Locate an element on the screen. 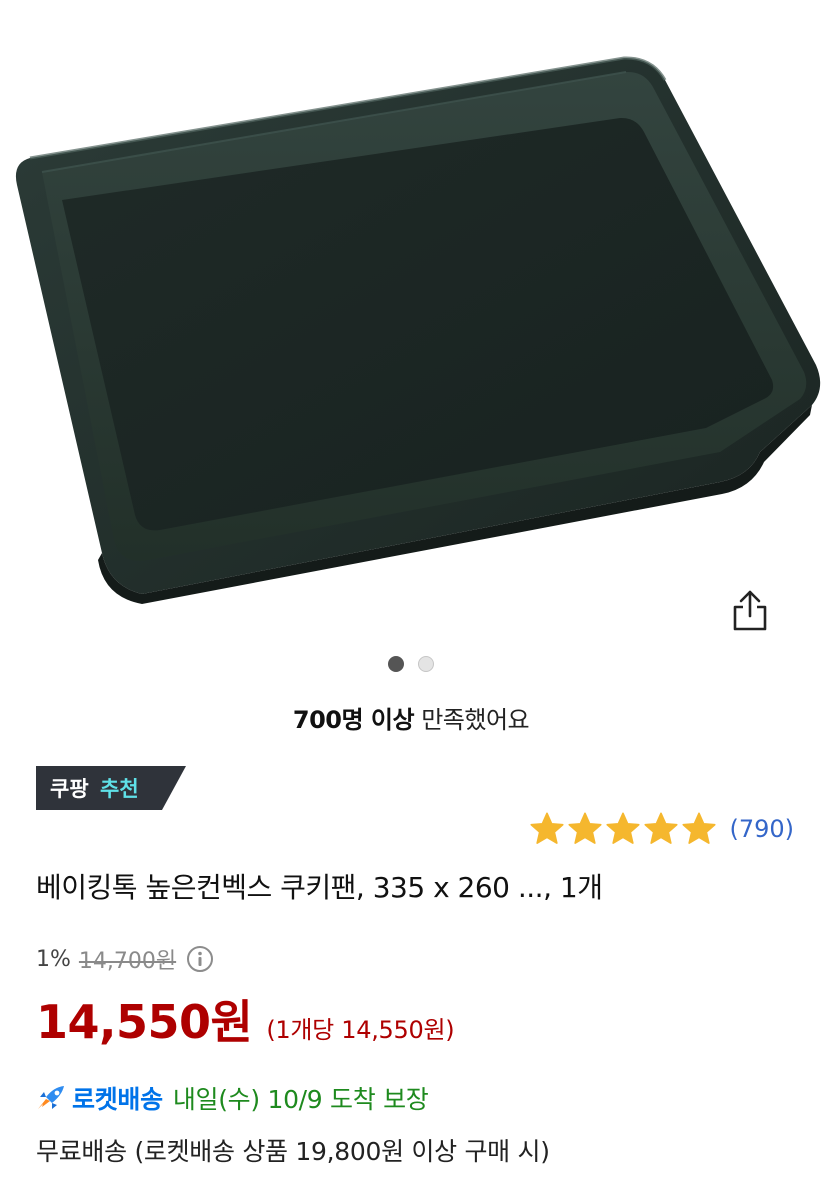  price-row: 14,550원 (1개당 14,550원) is located at coordinates (245, 1019).